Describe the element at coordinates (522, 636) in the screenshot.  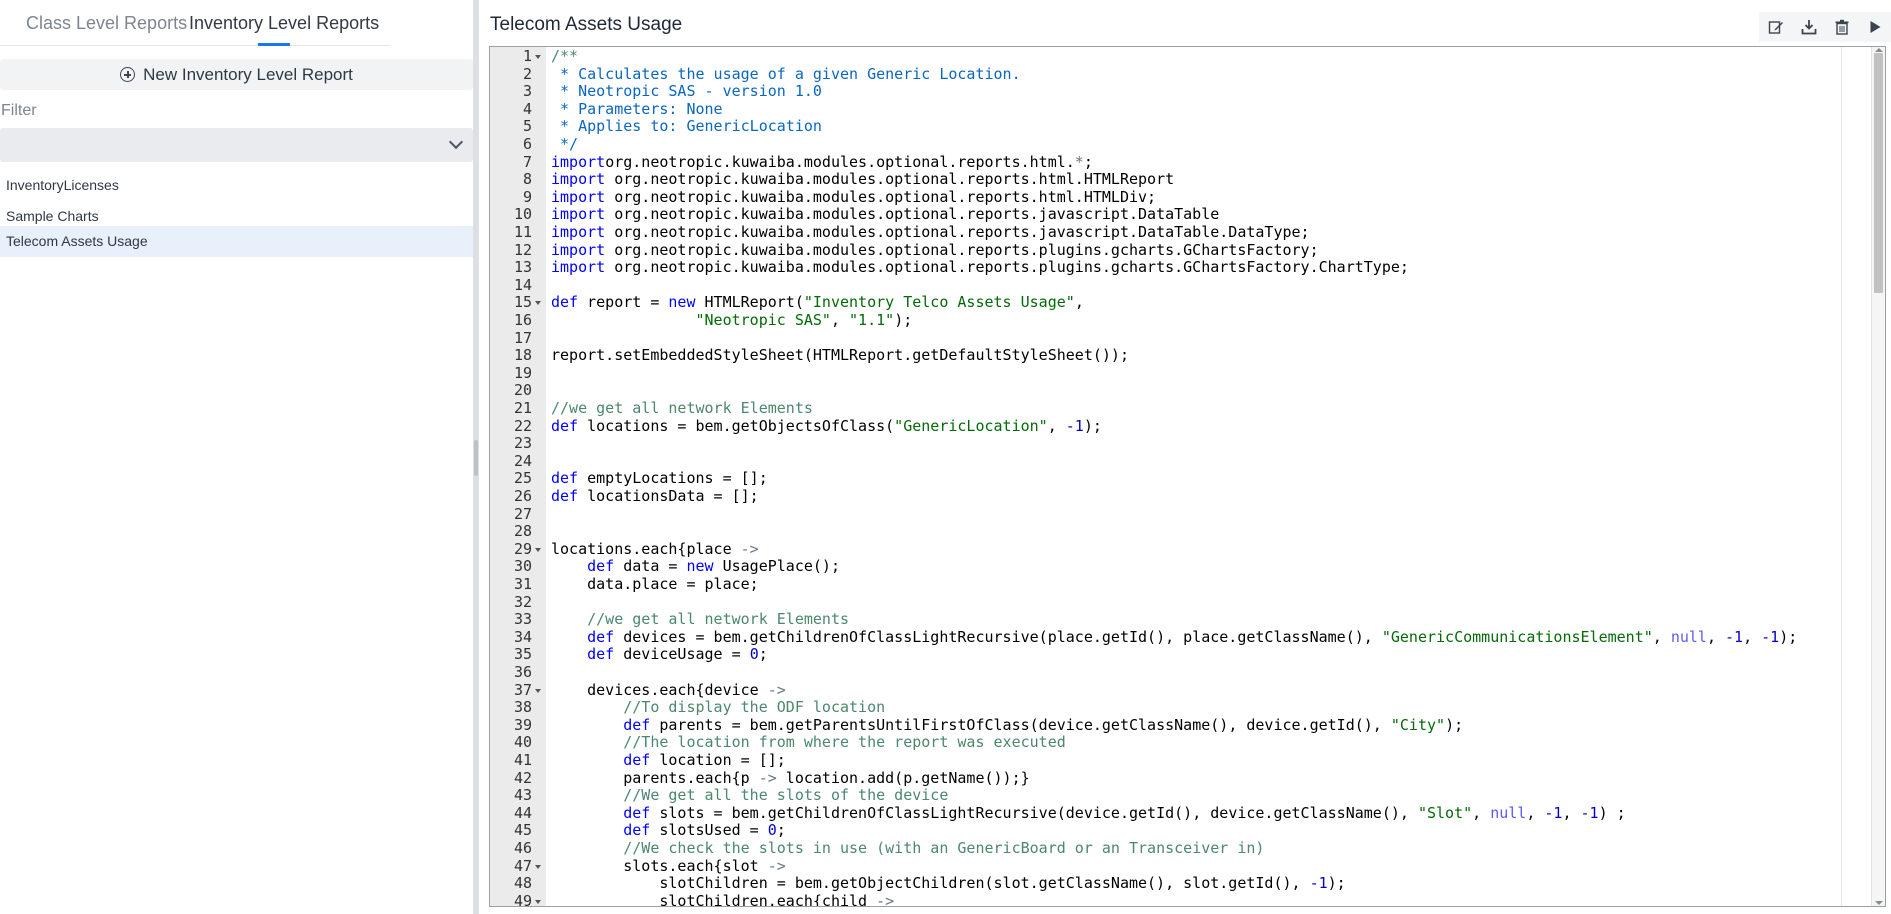
I see `line-number: 34` at that location.